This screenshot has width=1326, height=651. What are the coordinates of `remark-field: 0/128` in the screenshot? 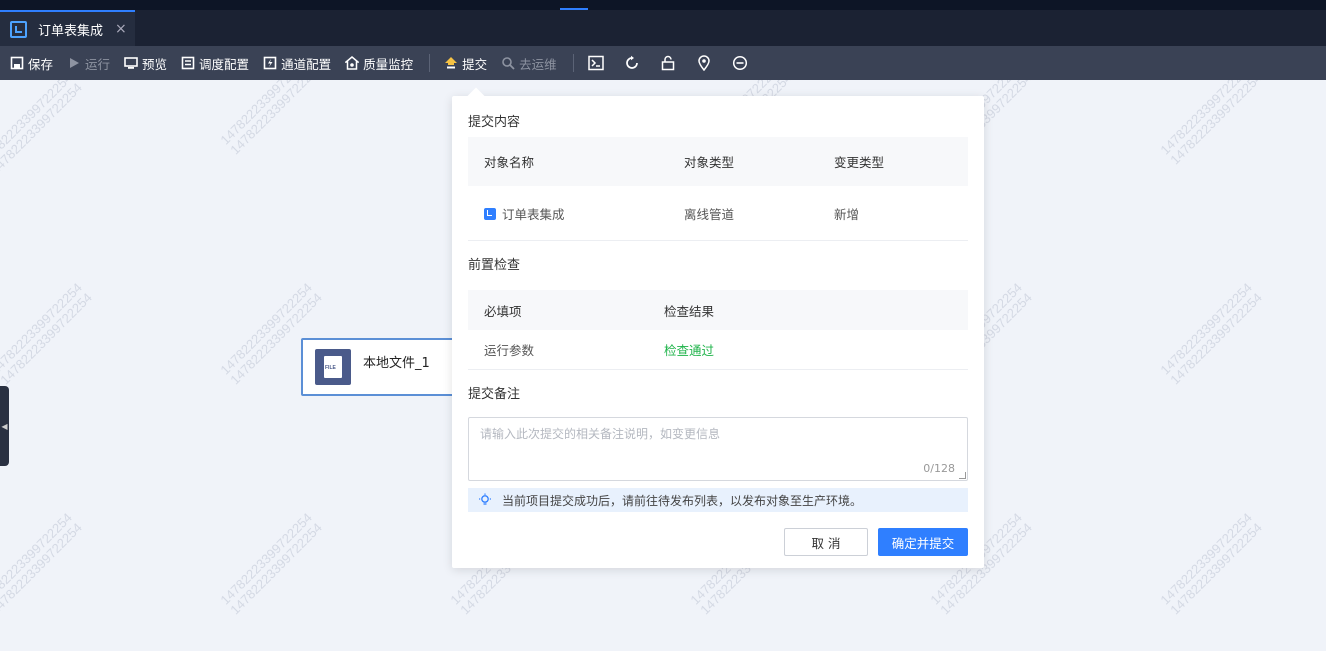 It's located at (718, 449).